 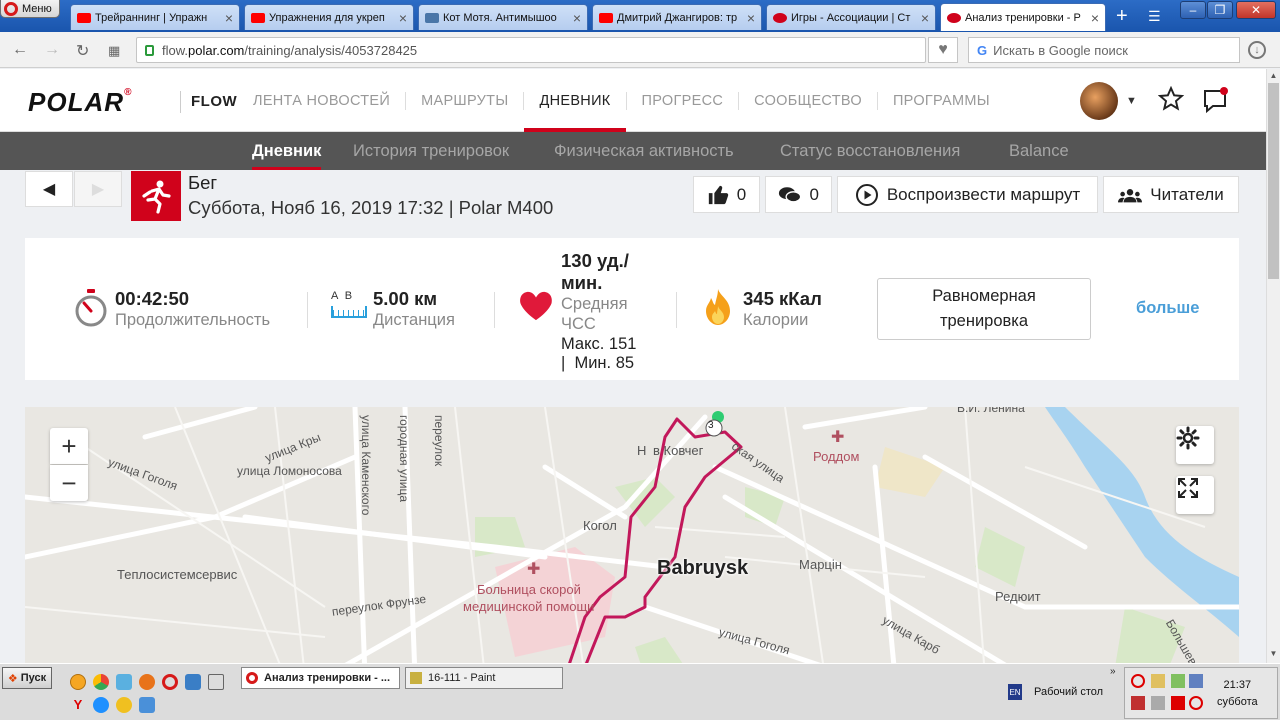 I want to click on scroll-down-icon: ▼, so click(x=1273, y=653).